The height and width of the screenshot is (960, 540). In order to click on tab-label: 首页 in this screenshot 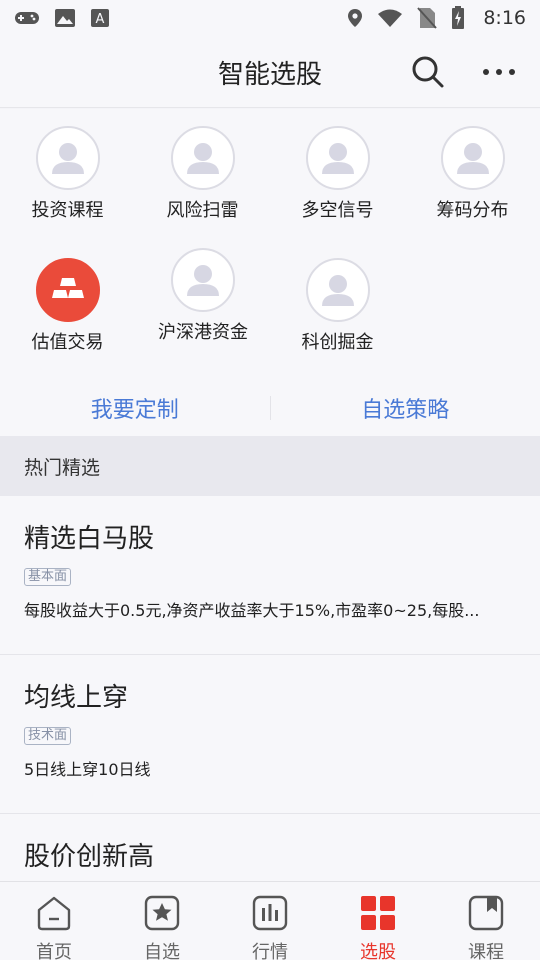, I will do `click(54, 951)`.